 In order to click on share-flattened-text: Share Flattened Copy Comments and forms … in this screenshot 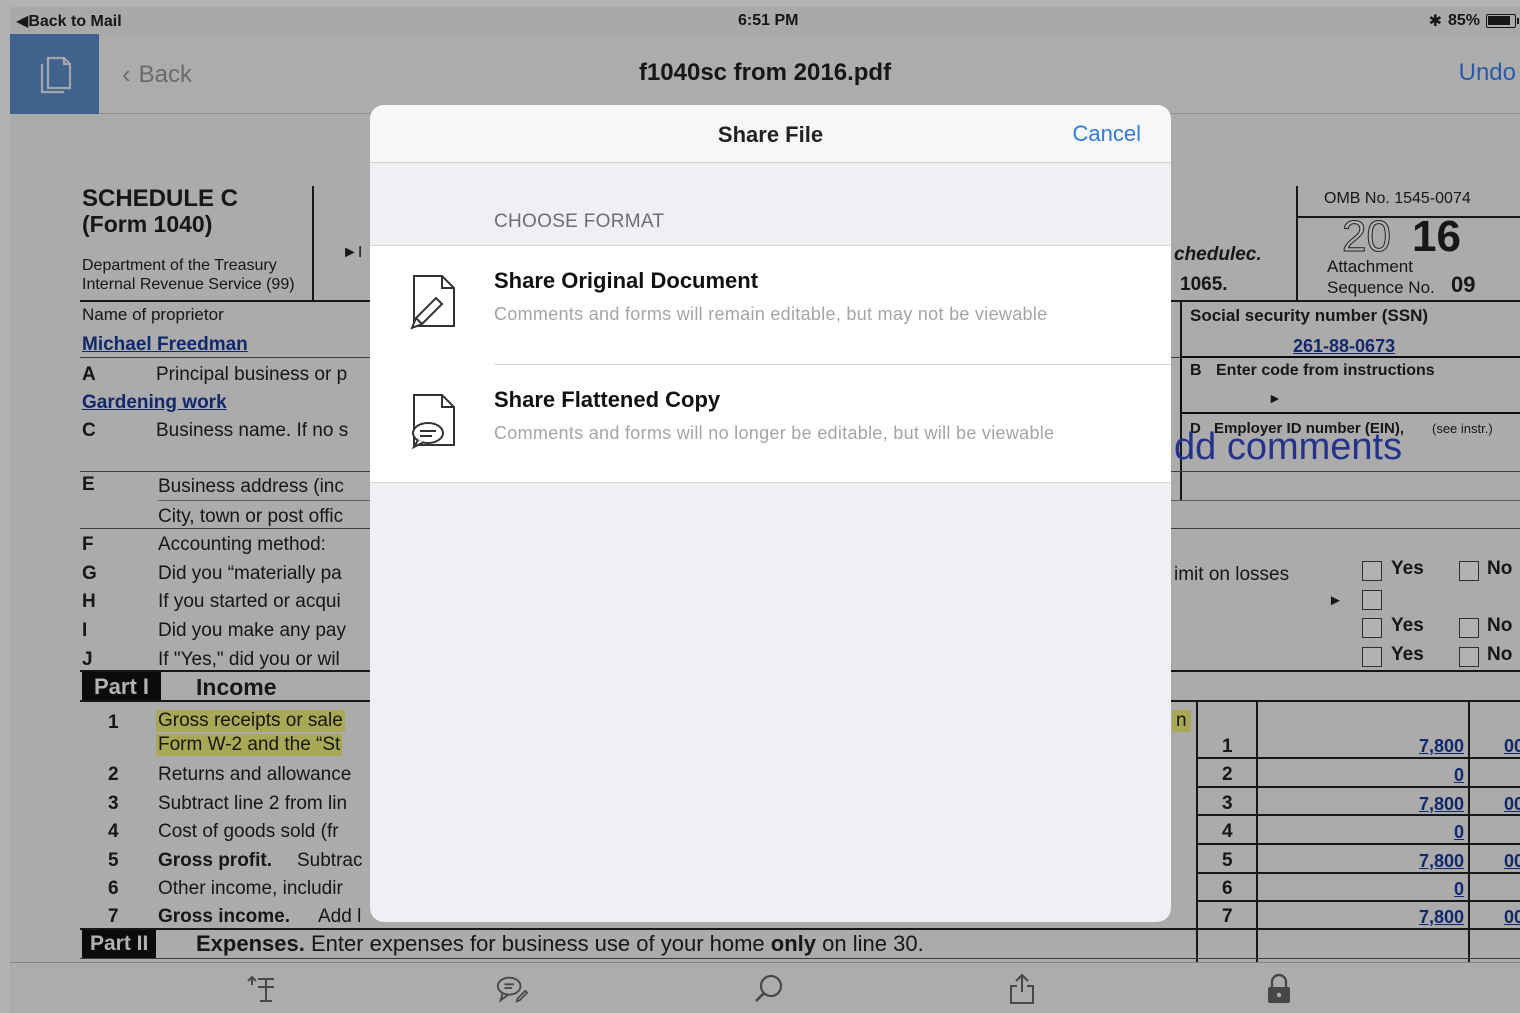, I will do `click(774, 415)`.